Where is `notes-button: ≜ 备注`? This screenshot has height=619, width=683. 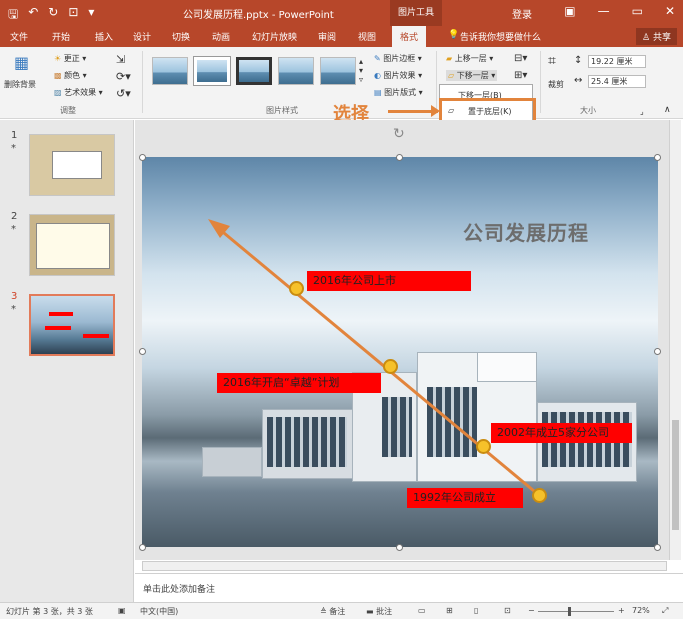
notes-button: ≜ 备注 is located at coordinates (332, 611).